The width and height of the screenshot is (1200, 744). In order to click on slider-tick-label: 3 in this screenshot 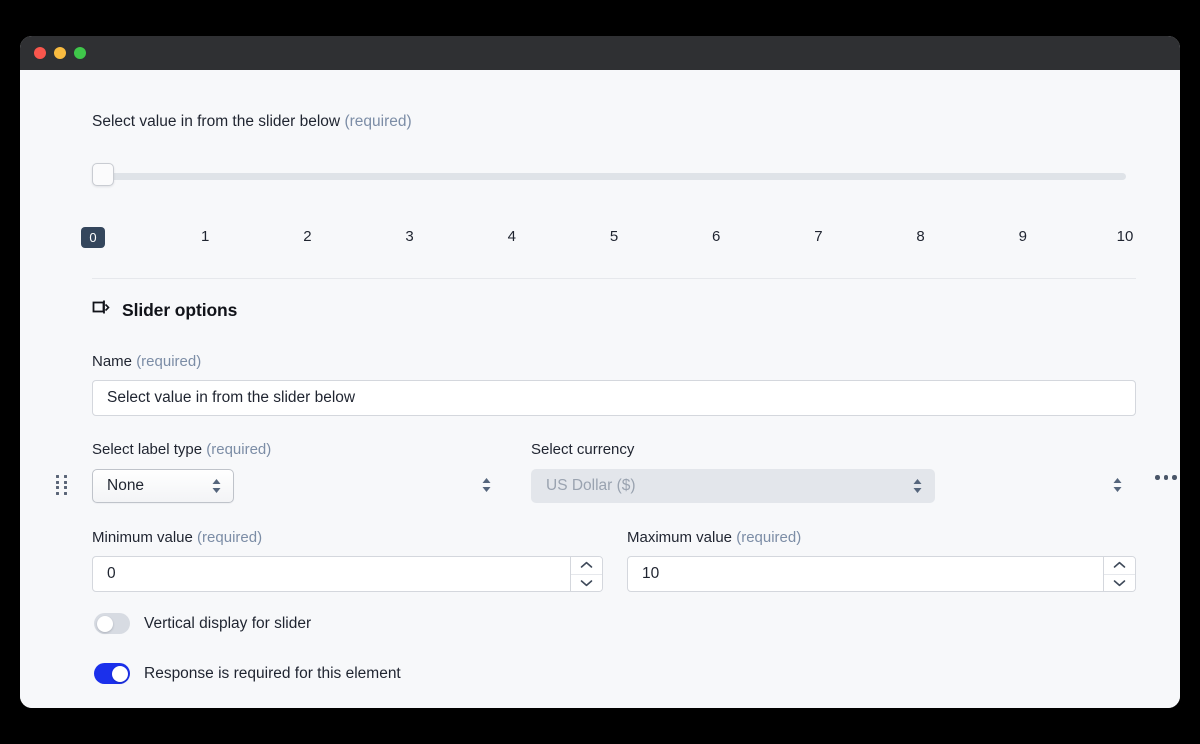, I will do `click(409, 236)`.